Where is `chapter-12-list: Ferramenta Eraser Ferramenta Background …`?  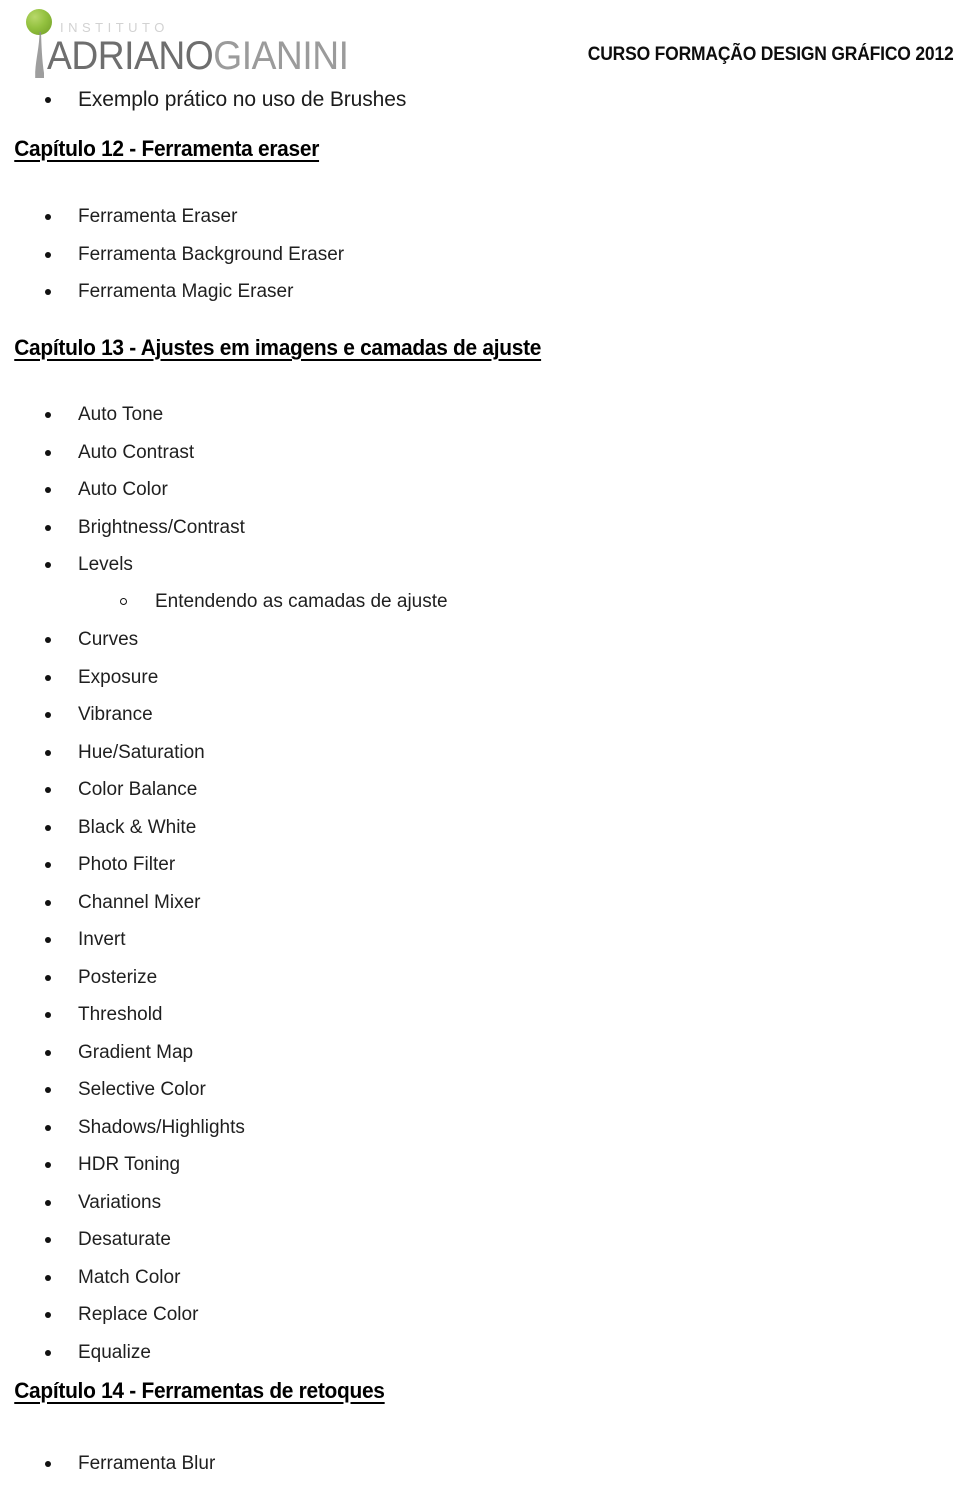
chapter-12-list: Ferramenta Eraser Ferramenta Background … is located at coordinates (172, 254).